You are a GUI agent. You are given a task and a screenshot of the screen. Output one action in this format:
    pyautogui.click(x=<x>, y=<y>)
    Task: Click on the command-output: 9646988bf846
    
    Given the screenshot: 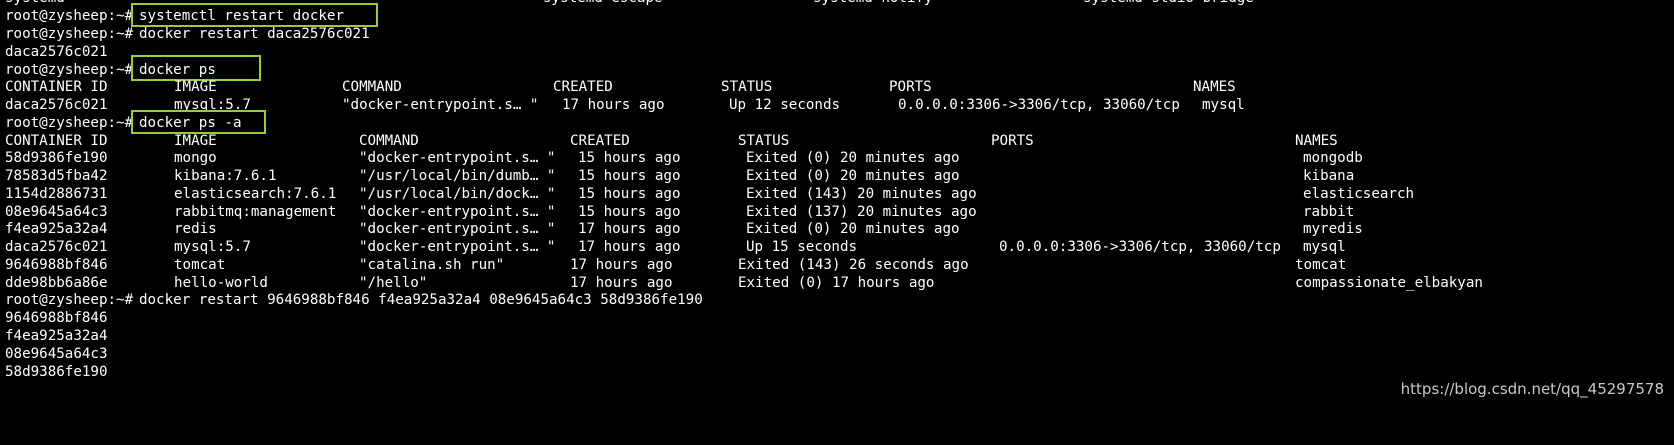 What is the action you would take?
    pyautogui.click(x=56, y=318)
    